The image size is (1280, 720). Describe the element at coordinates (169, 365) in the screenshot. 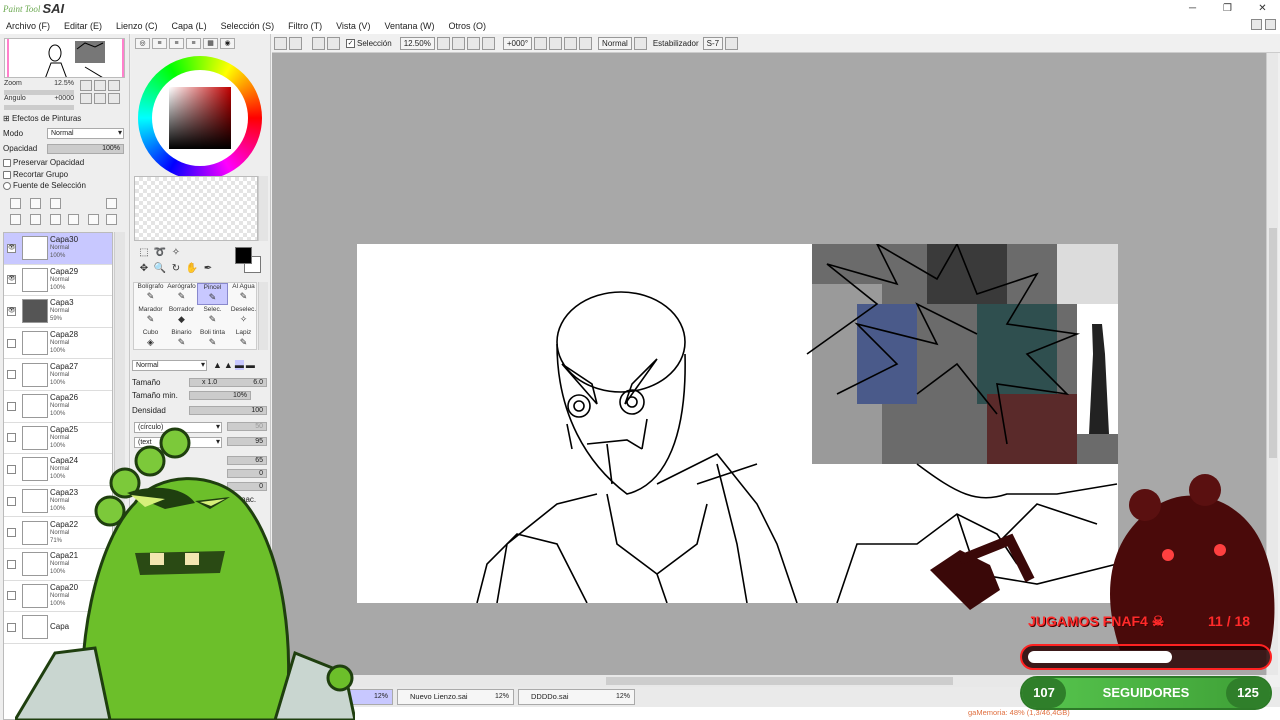

I see `brush-blend-mode-select: Normal` at that location.